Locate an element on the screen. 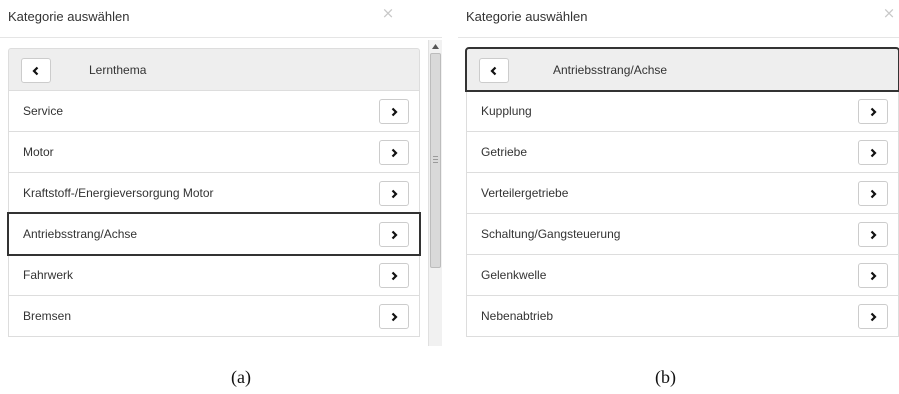 The image size is (899, 394). list-item-label: Gelenkwelle is located at coordinates (514, 275).